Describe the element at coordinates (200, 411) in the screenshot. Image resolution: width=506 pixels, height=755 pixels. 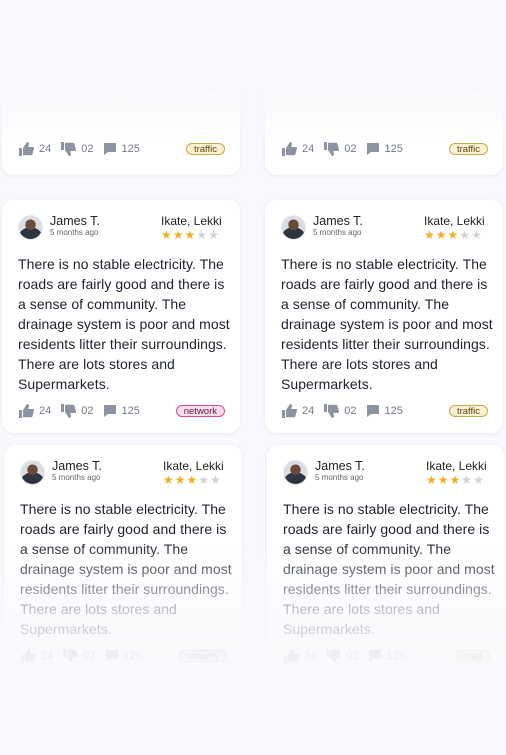
I see `category-tag: network` at that location.